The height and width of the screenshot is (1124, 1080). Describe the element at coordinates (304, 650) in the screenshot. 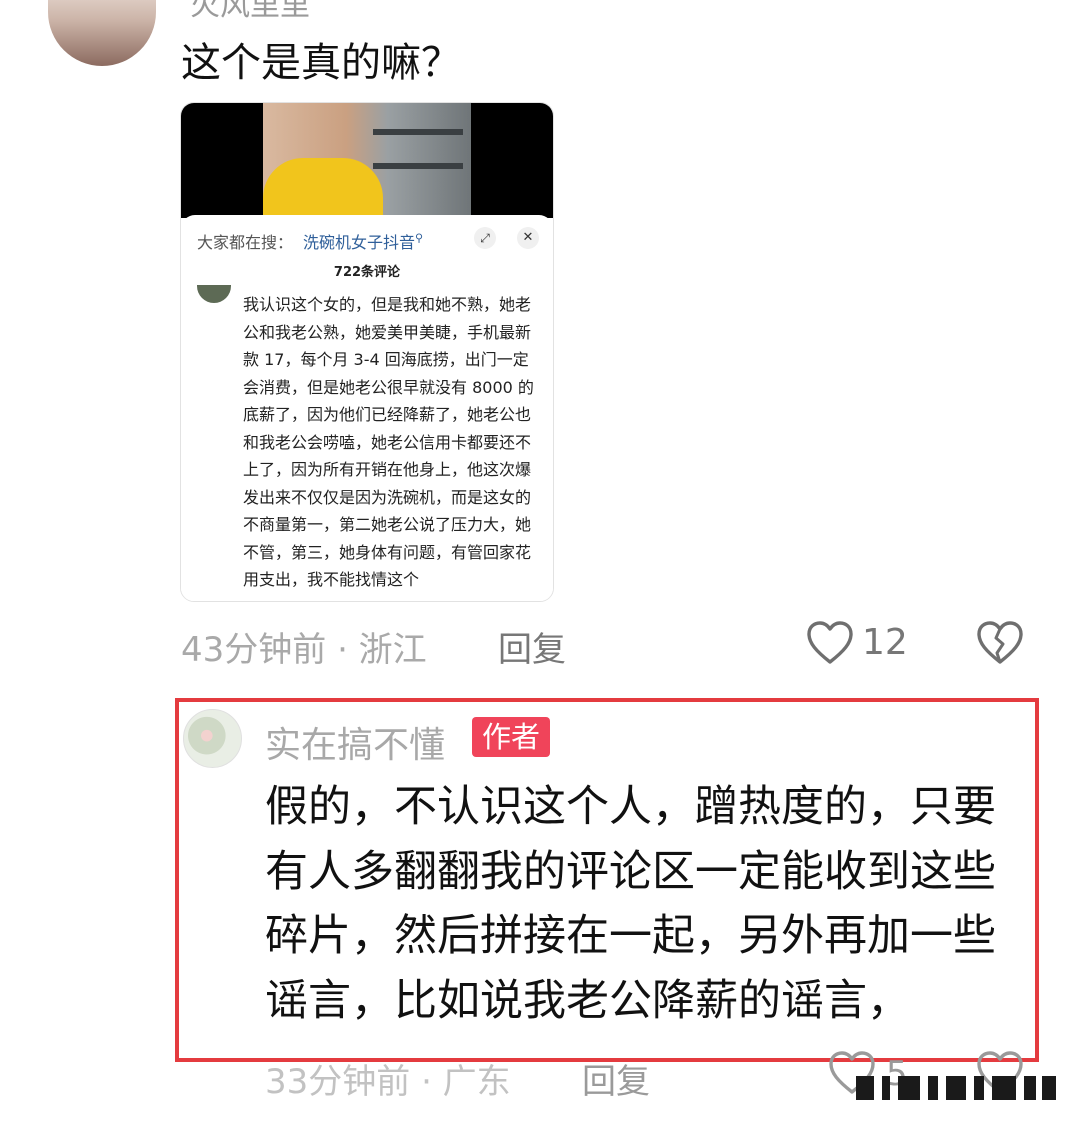

I see `comment-meta: 43分钟前 · 浙江` at that location.